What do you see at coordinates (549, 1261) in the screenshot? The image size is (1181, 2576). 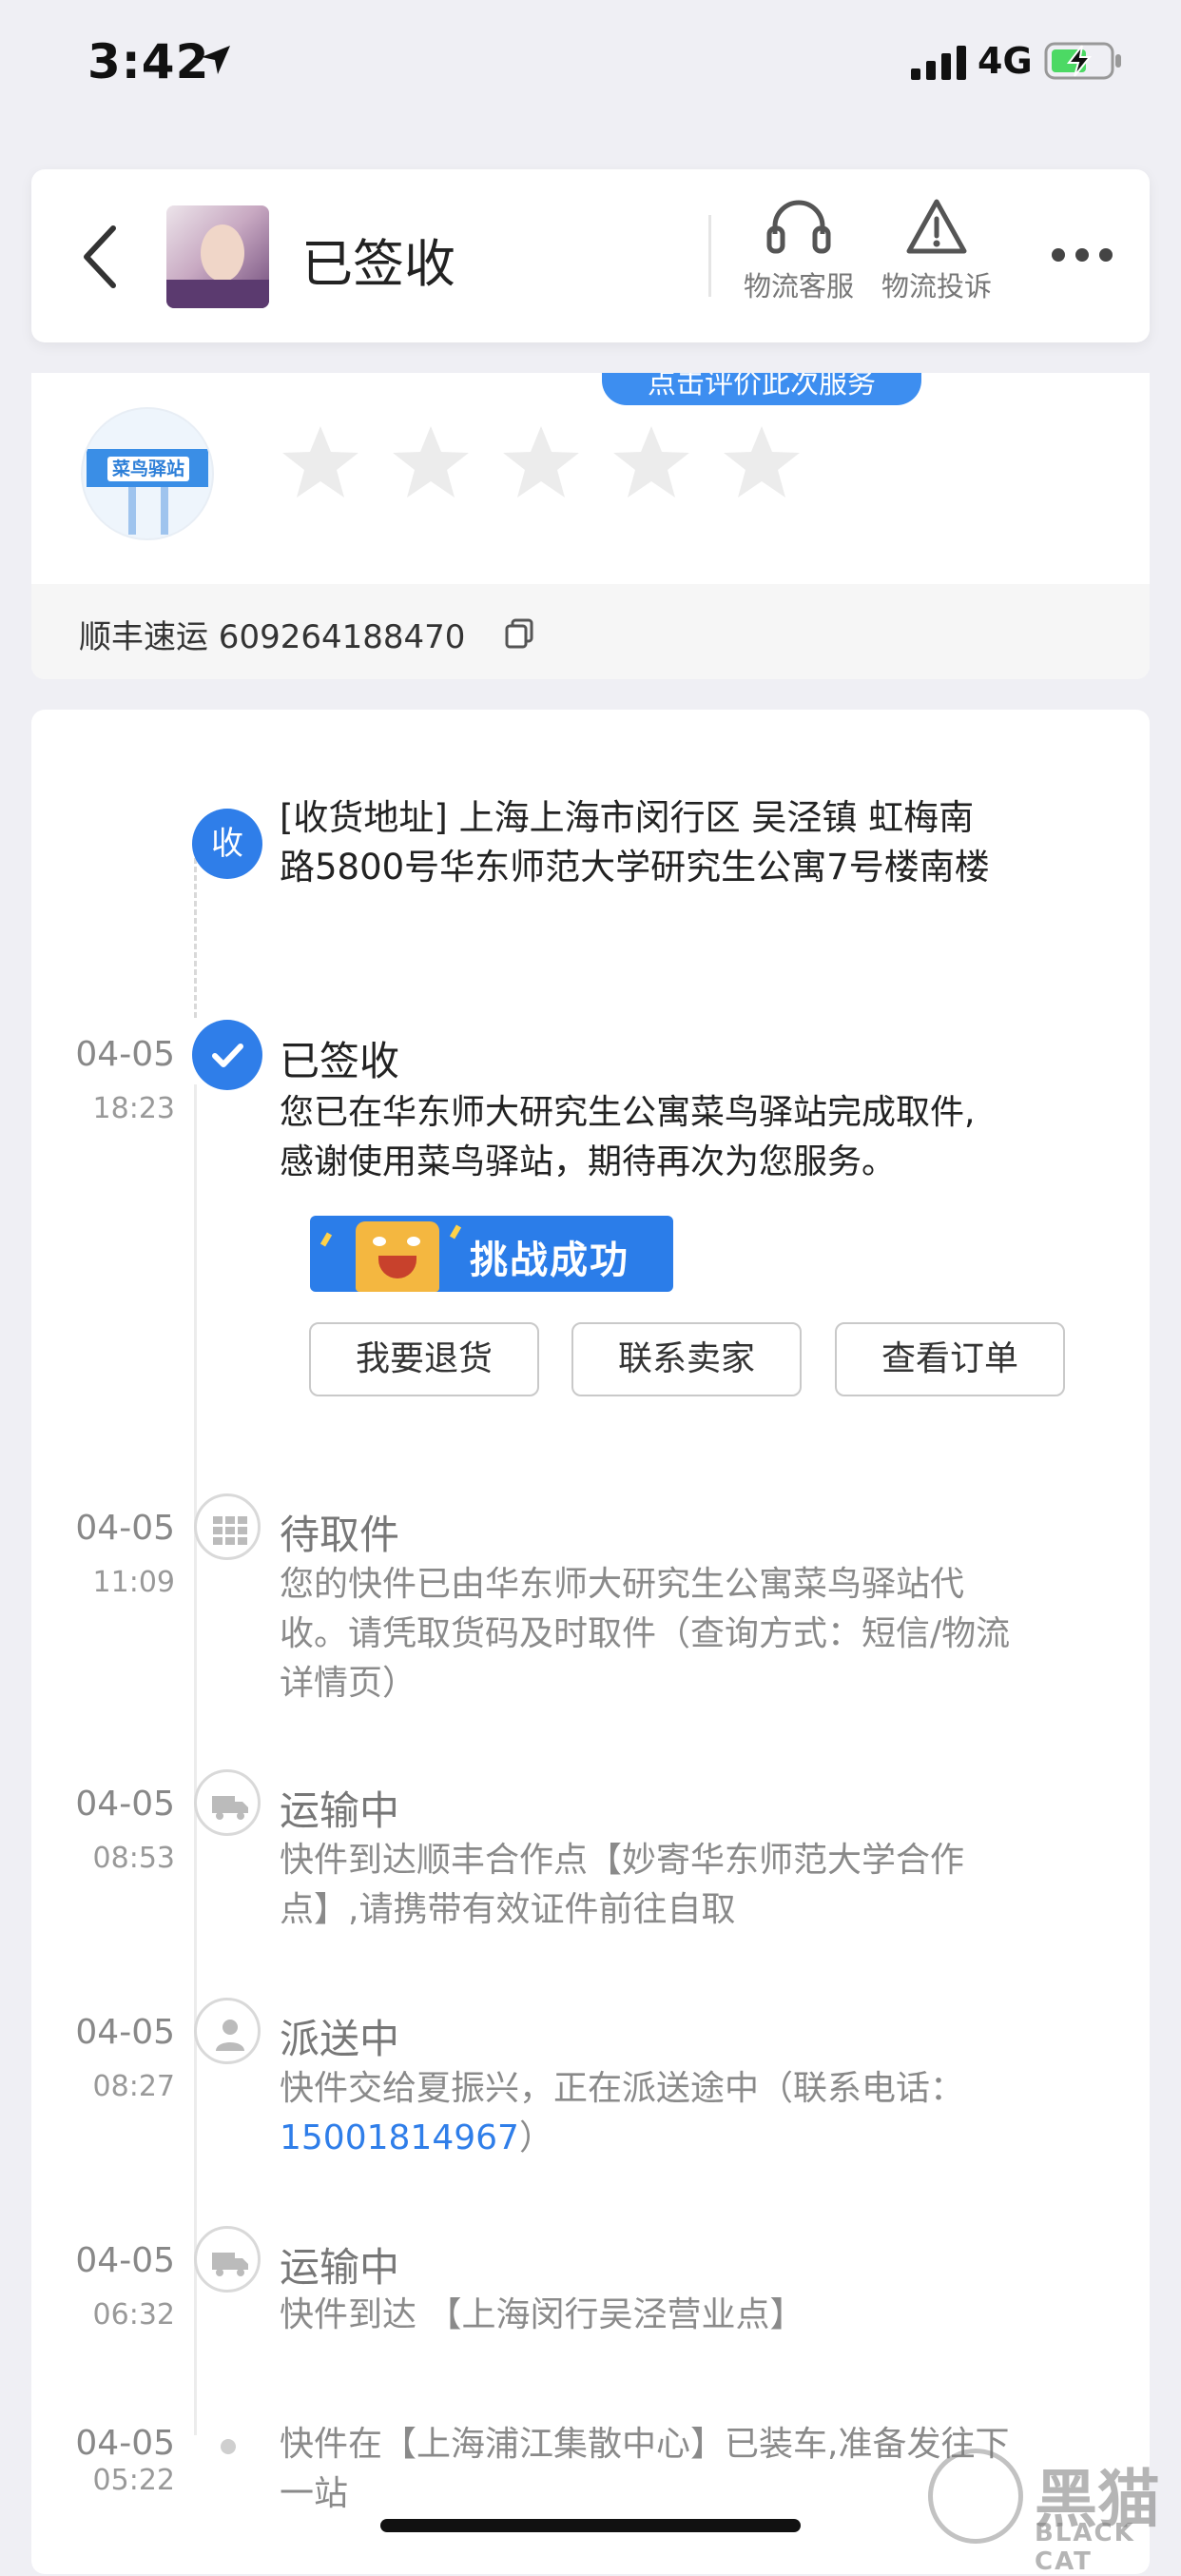 I see `challenge-banner-text: 挑战成功` at bounding box center [549, 1261].